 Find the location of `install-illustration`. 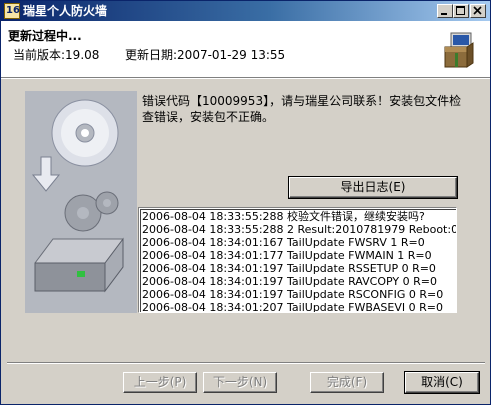

install-illustration is located at coordinates (77, 196).